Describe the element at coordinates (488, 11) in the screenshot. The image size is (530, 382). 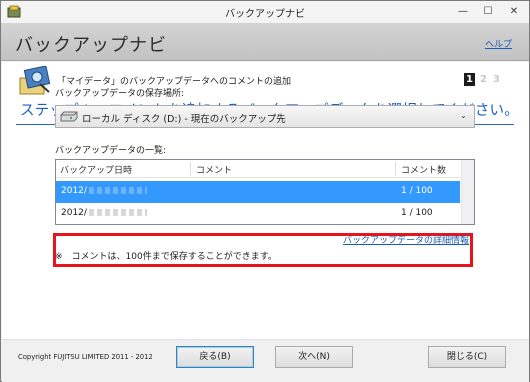
I see `maximize-button: ☐` at that location.